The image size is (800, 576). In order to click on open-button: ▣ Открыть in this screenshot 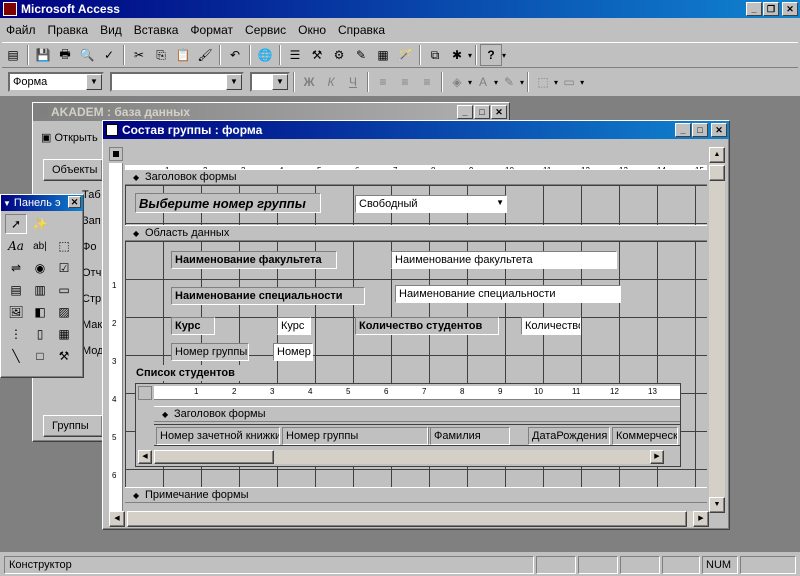, I will do `click(69, 137)`.